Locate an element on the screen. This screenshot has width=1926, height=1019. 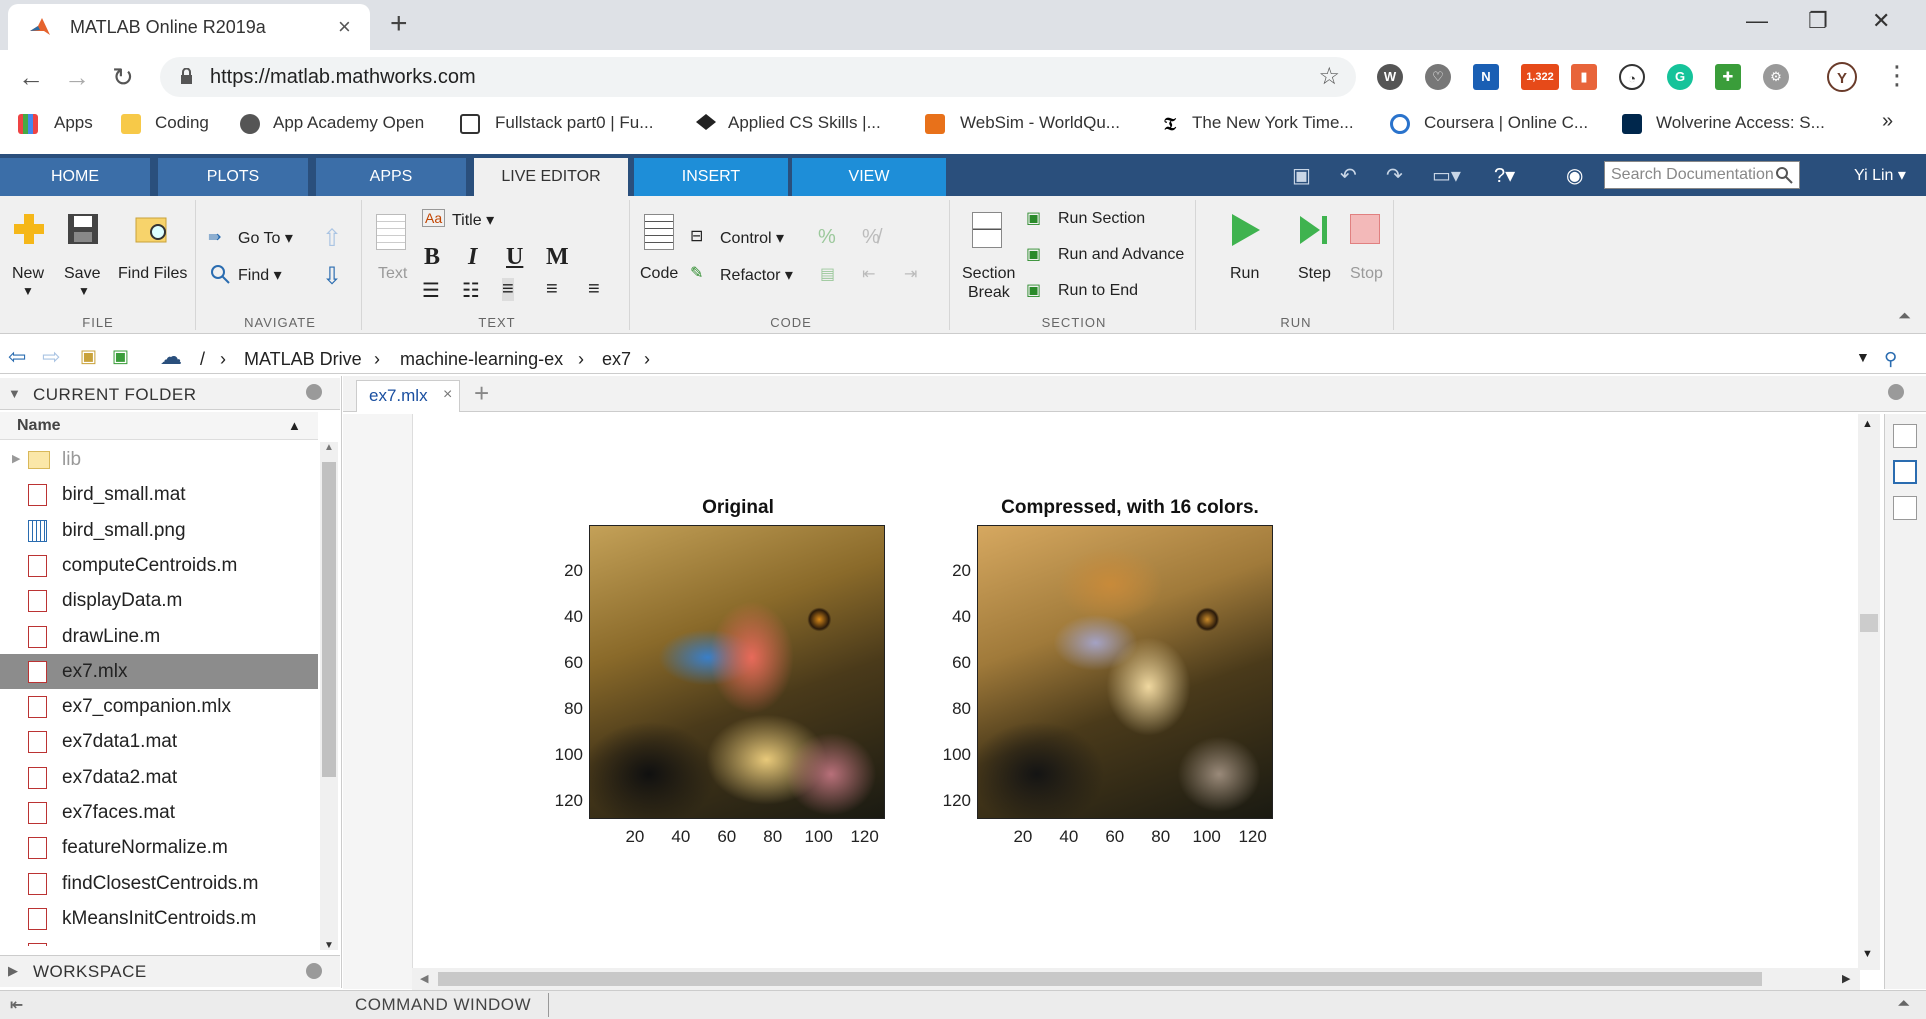
underline-button: U is located at coordinates (514, 257).